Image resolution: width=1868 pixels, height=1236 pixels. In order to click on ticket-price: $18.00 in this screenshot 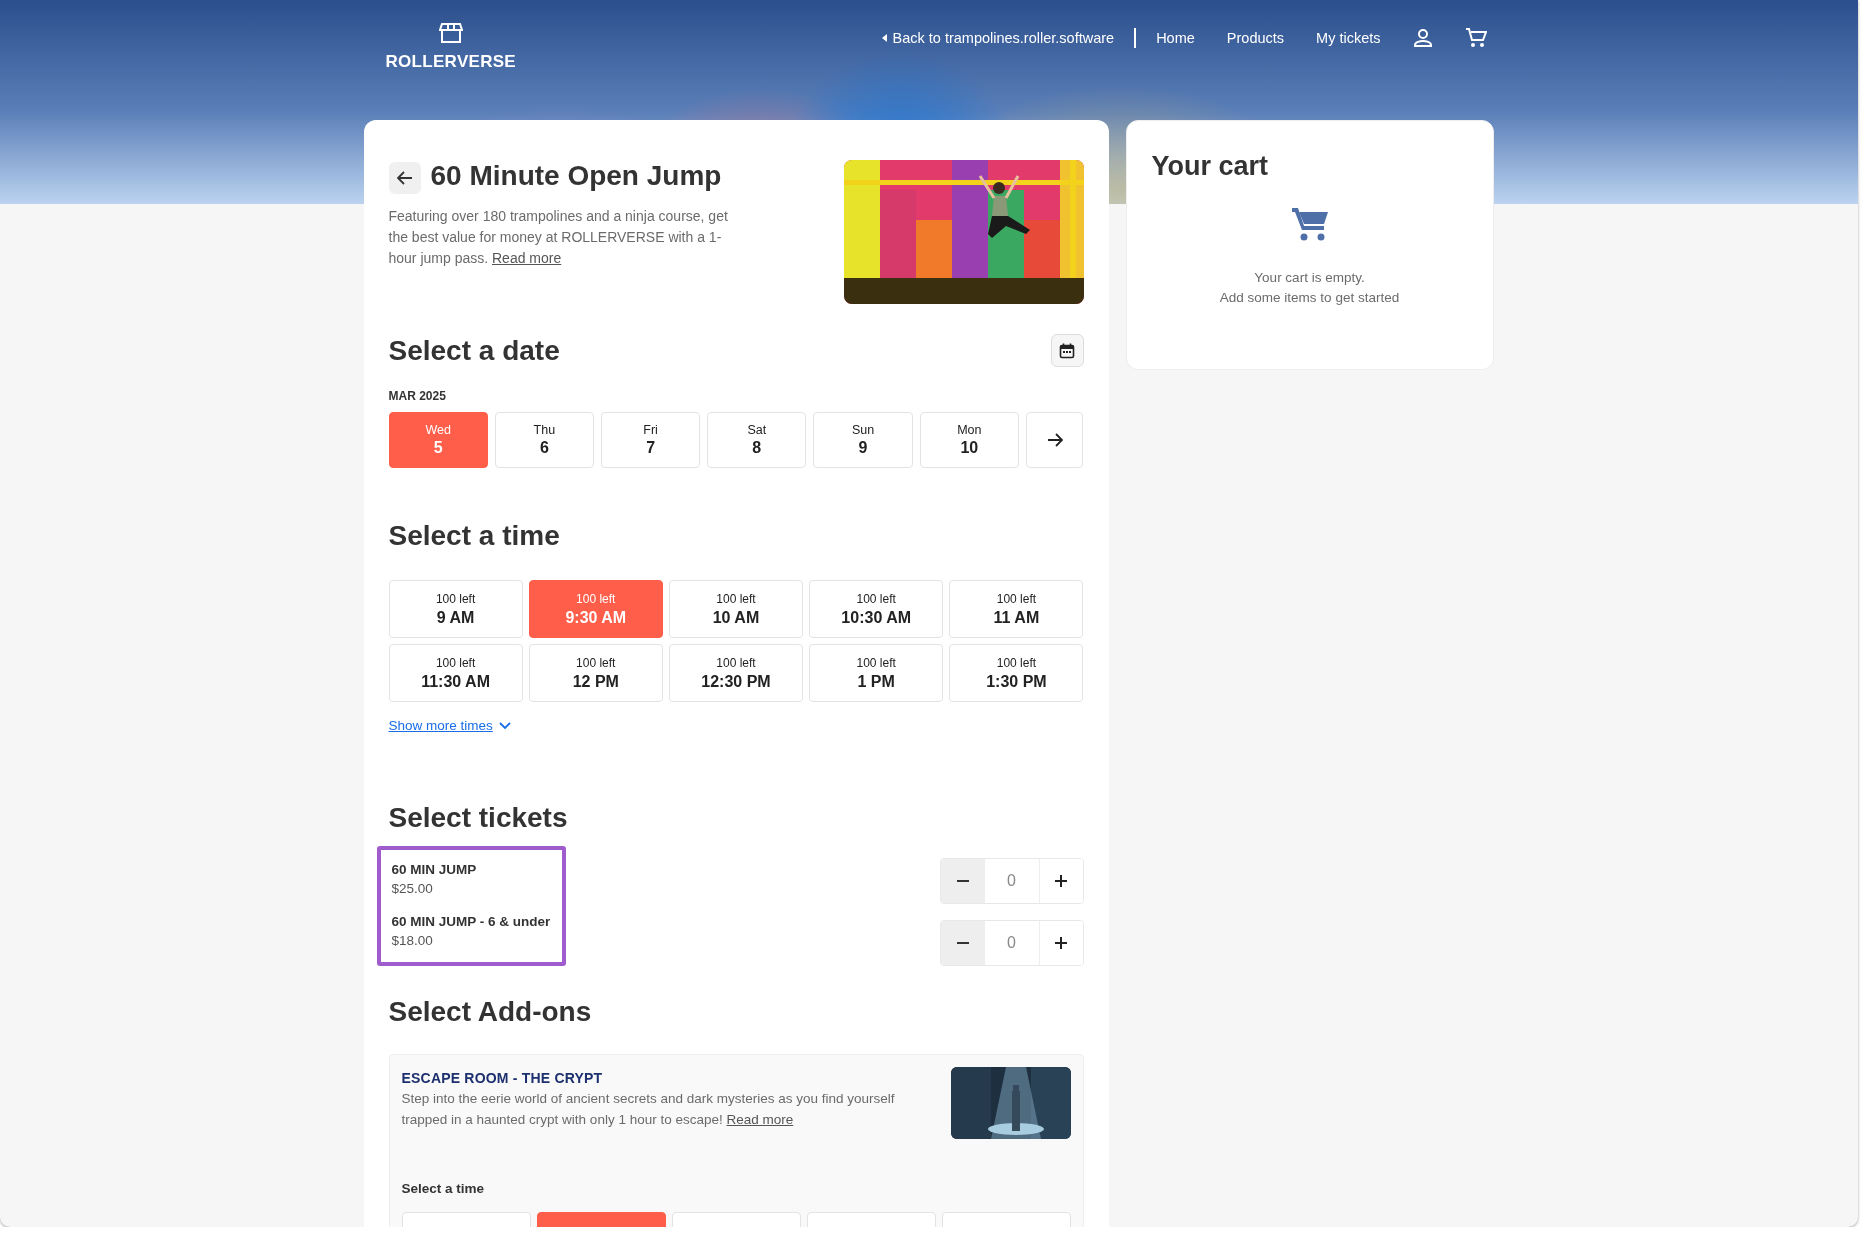, I will do `click(412, 940)`.